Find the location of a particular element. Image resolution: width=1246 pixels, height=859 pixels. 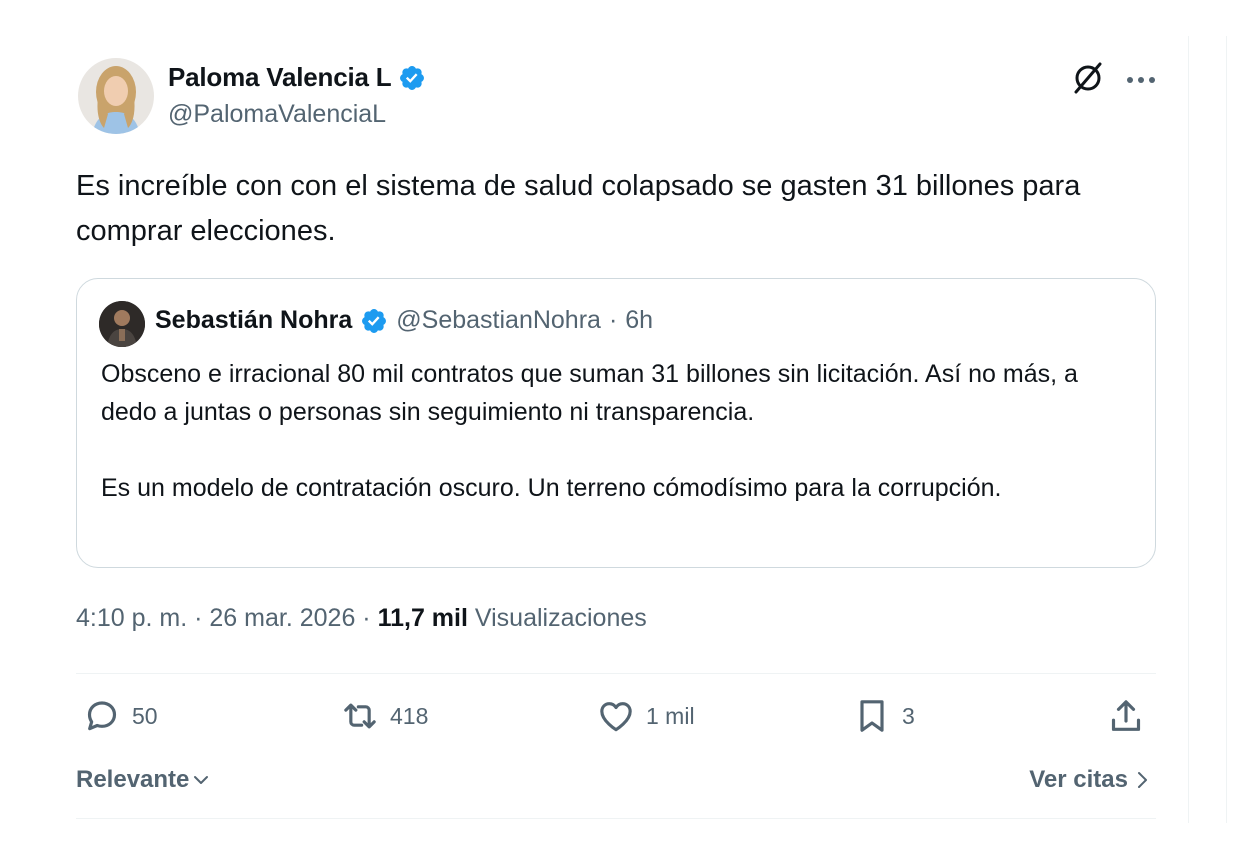

retweet-button: 418 is located at coordinates (384, 716).